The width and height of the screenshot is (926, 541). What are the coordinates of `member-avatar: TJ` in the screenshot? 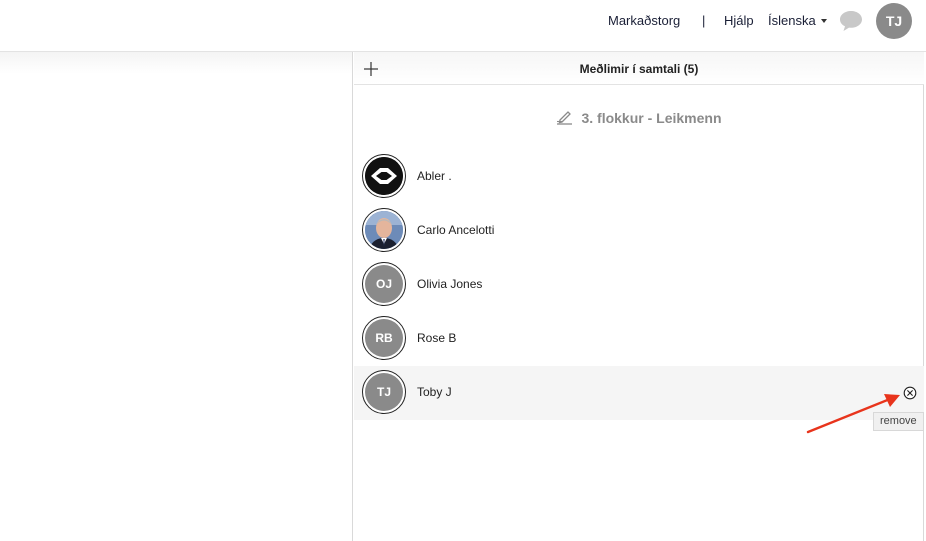 It's located at (384, 392).